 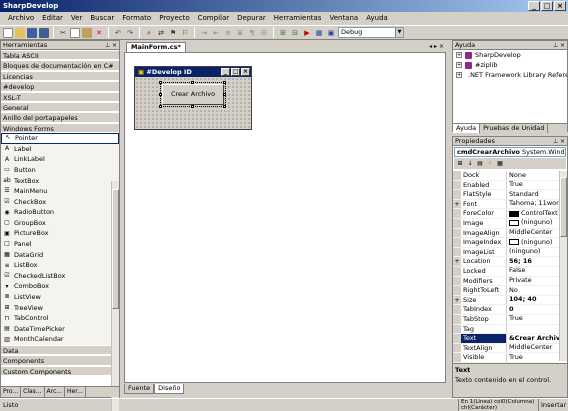 I want to click on property-row-location: + Location 56; 16, so click(x=506, y=262).